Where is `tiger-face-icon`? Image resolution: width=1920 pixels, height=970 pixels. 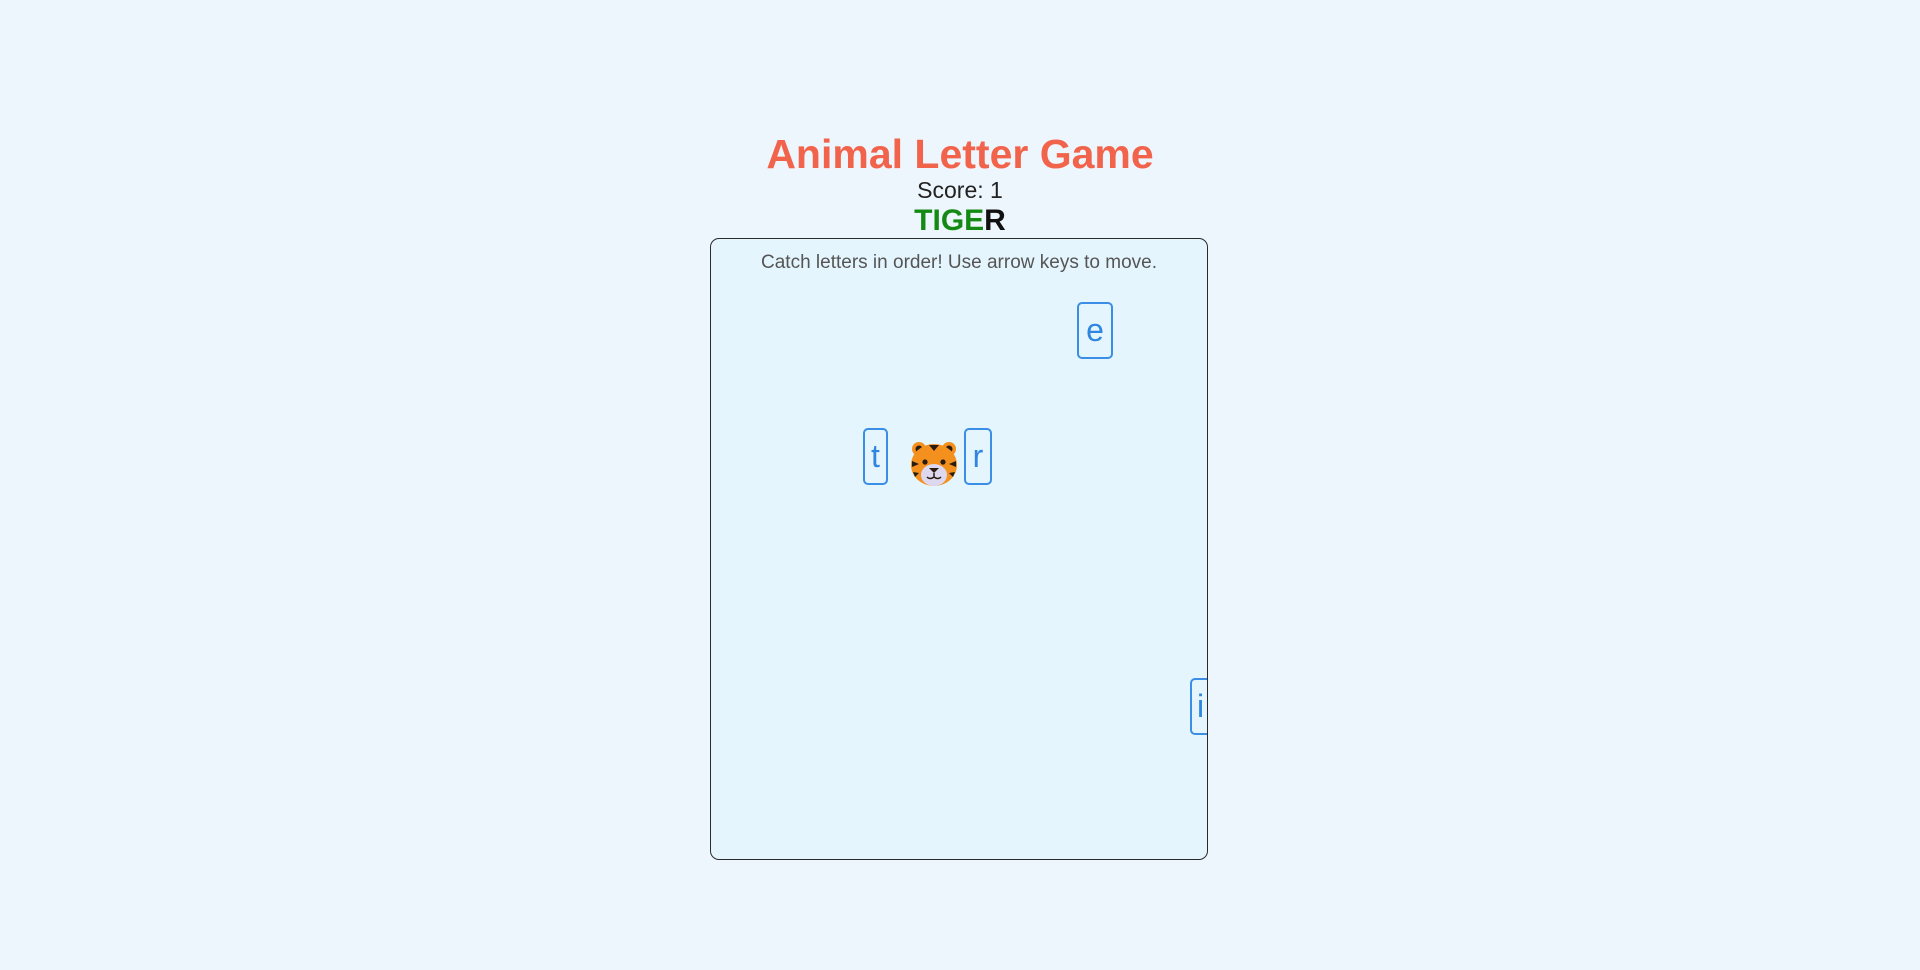
tiger-face-icon is located at coordinates (934, 464).